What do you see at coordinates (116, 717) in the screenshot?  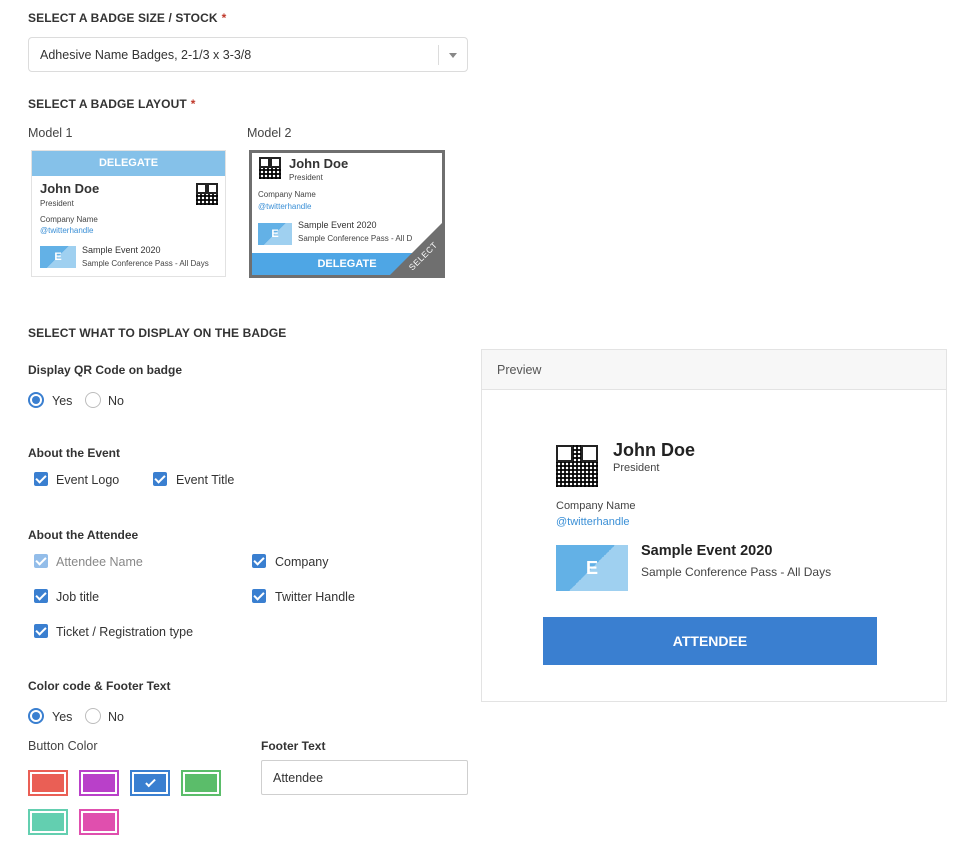 I see `color-code-no-label: No` at bounding box center [116, 717].